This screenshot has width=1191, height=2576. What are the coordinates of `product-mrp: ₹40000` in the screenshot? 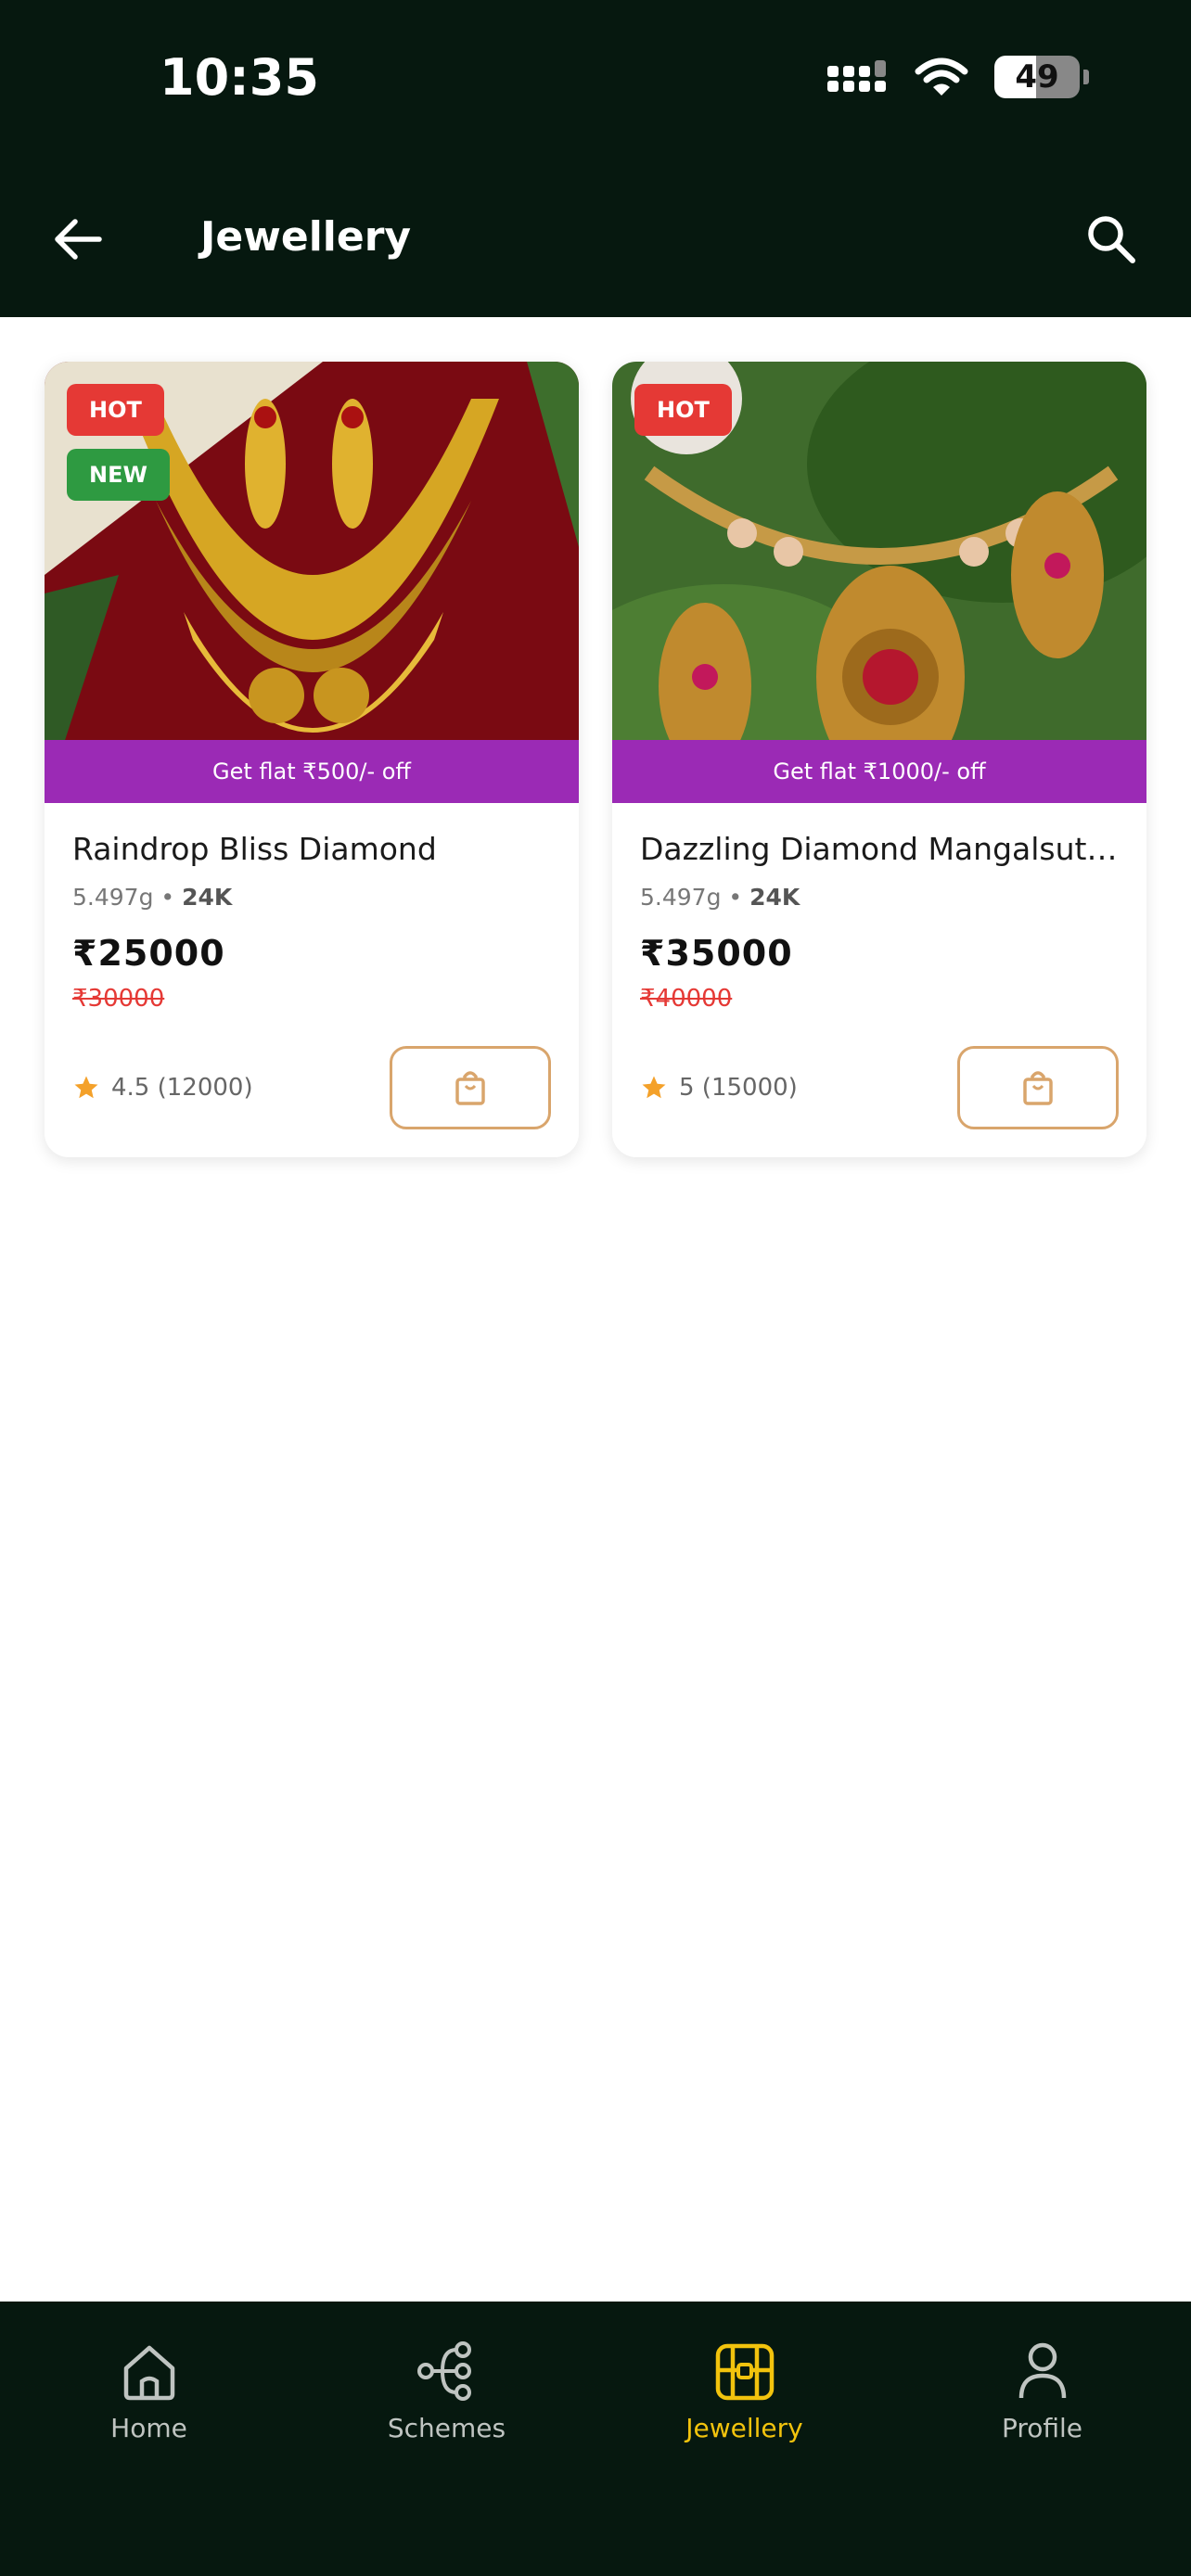 It's located at (686, 999).